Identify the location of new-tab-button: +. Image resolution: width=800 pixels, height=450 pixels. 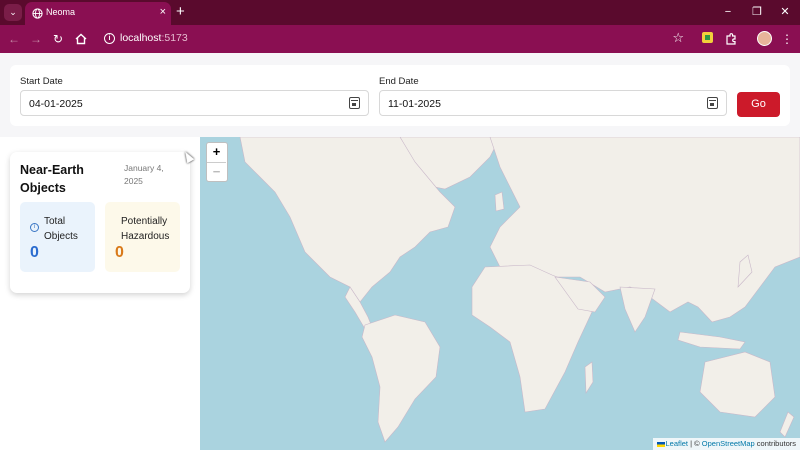
(180, 11).